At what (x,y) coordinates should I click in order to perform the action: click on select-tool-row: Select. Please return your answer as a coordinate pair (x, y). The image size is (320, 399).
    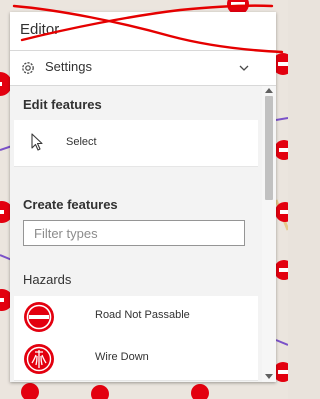
    Looking at the image, I should click on (136, 143).